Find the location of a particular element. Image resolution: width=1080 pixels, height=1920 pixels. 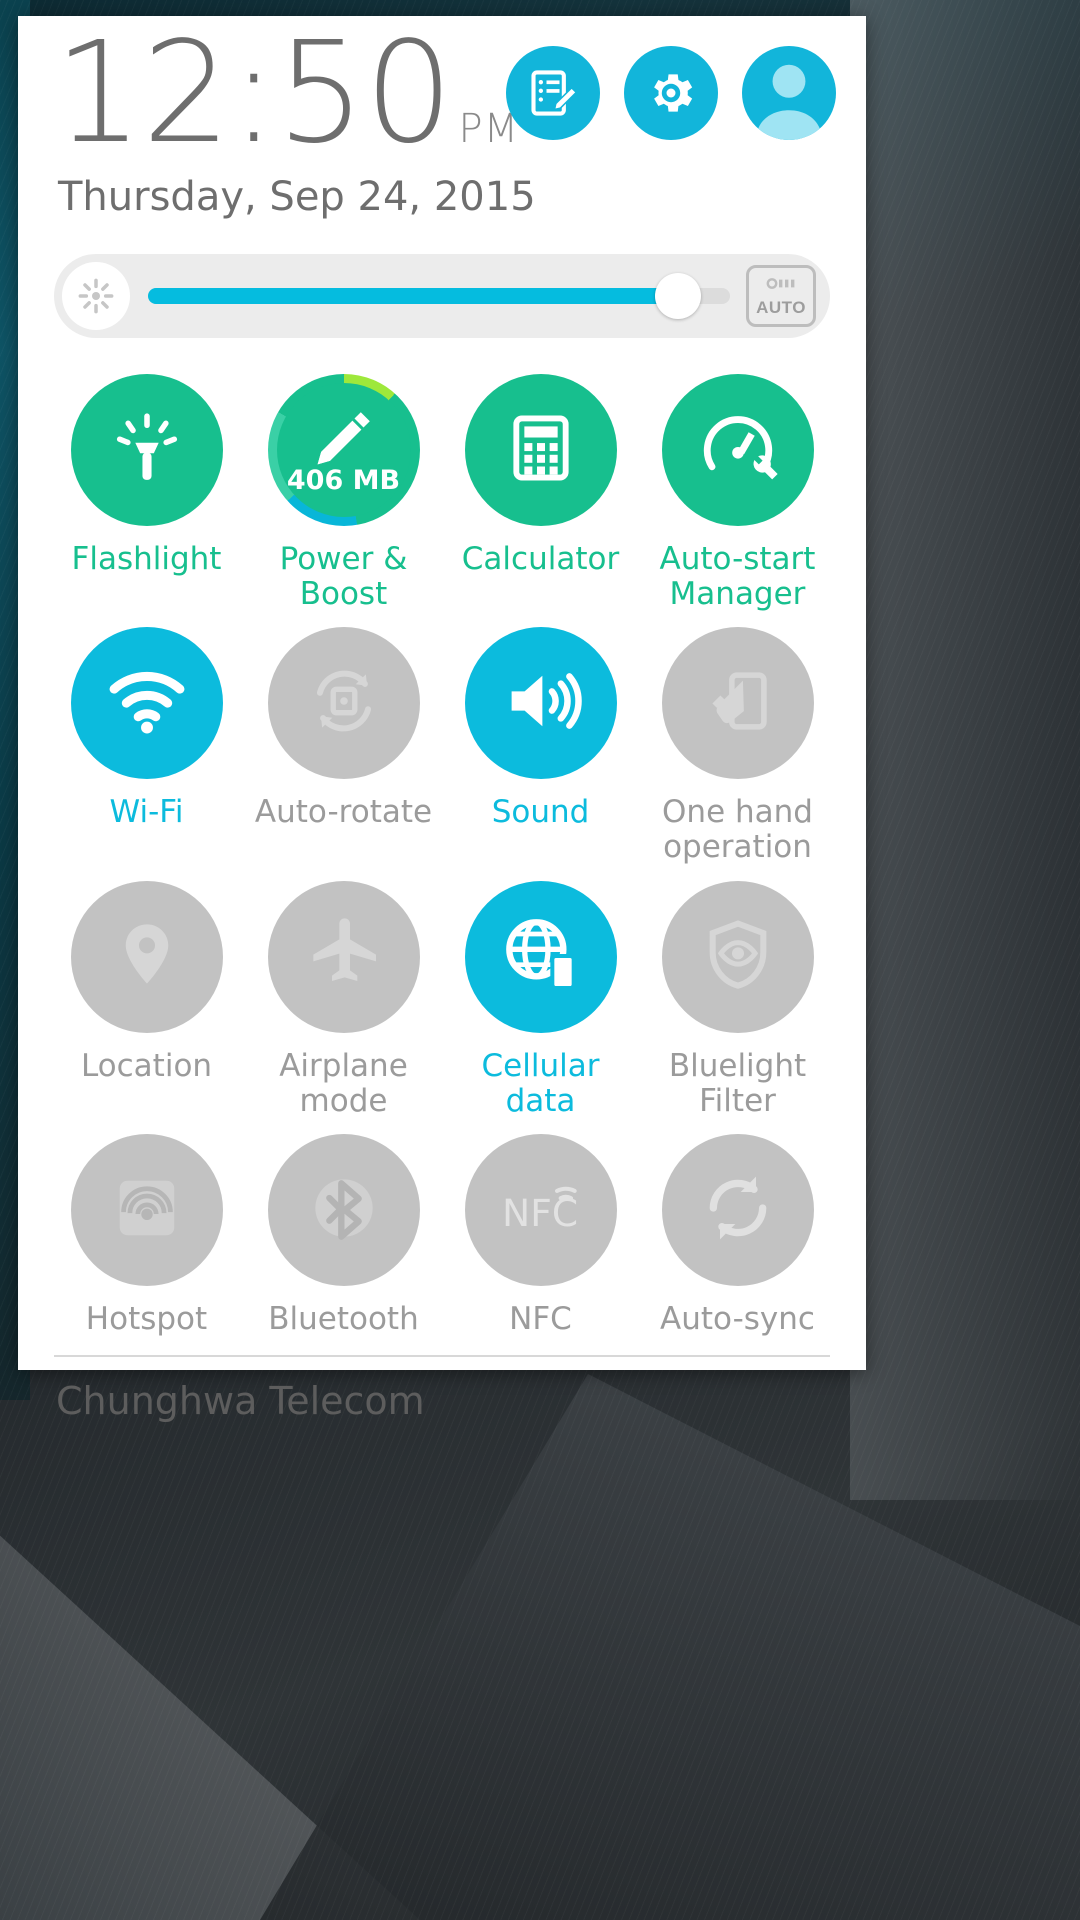

tile-nfc: NFC NFC is located at coordinates (540, 1228).